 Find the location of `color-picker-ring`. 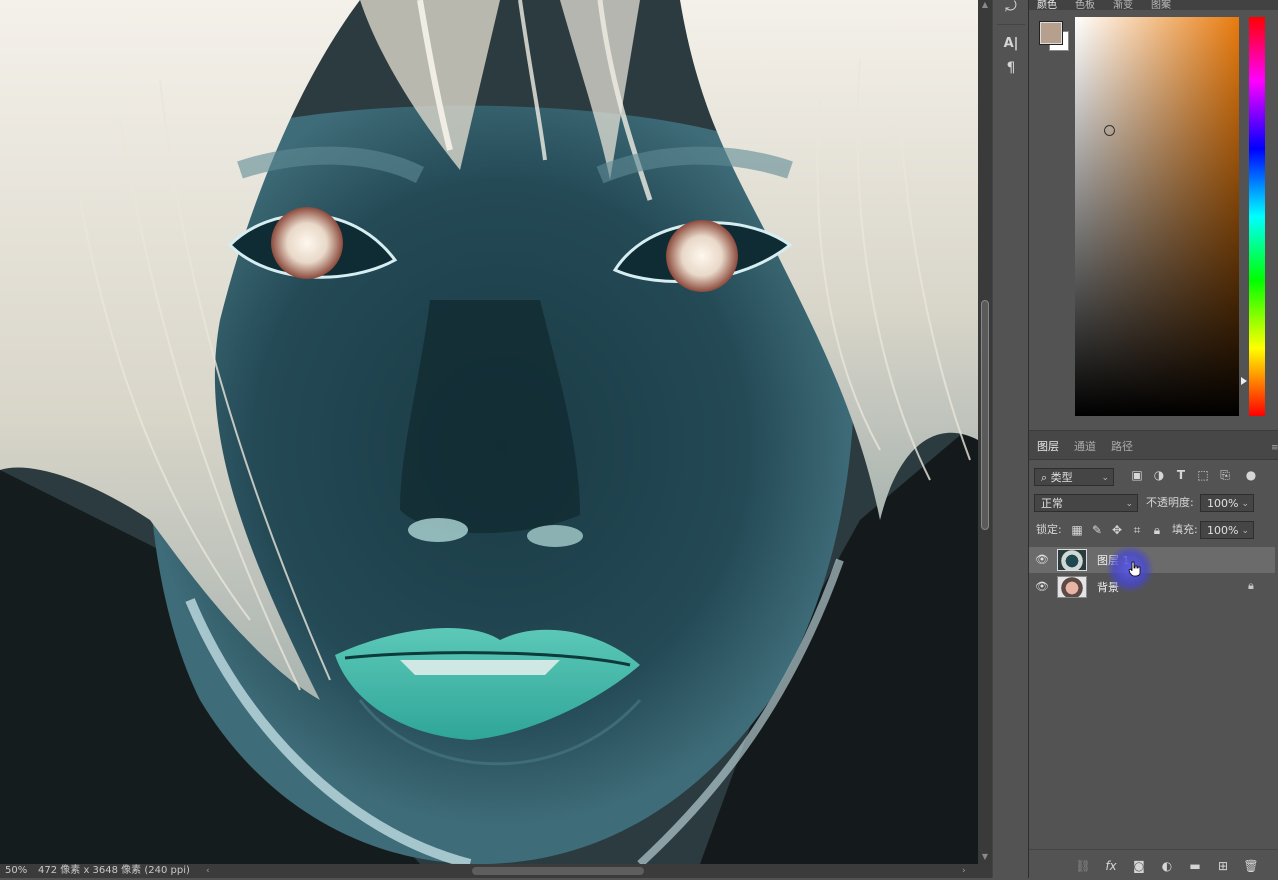

color-picker-ring is located at coordinates (1109, 130).